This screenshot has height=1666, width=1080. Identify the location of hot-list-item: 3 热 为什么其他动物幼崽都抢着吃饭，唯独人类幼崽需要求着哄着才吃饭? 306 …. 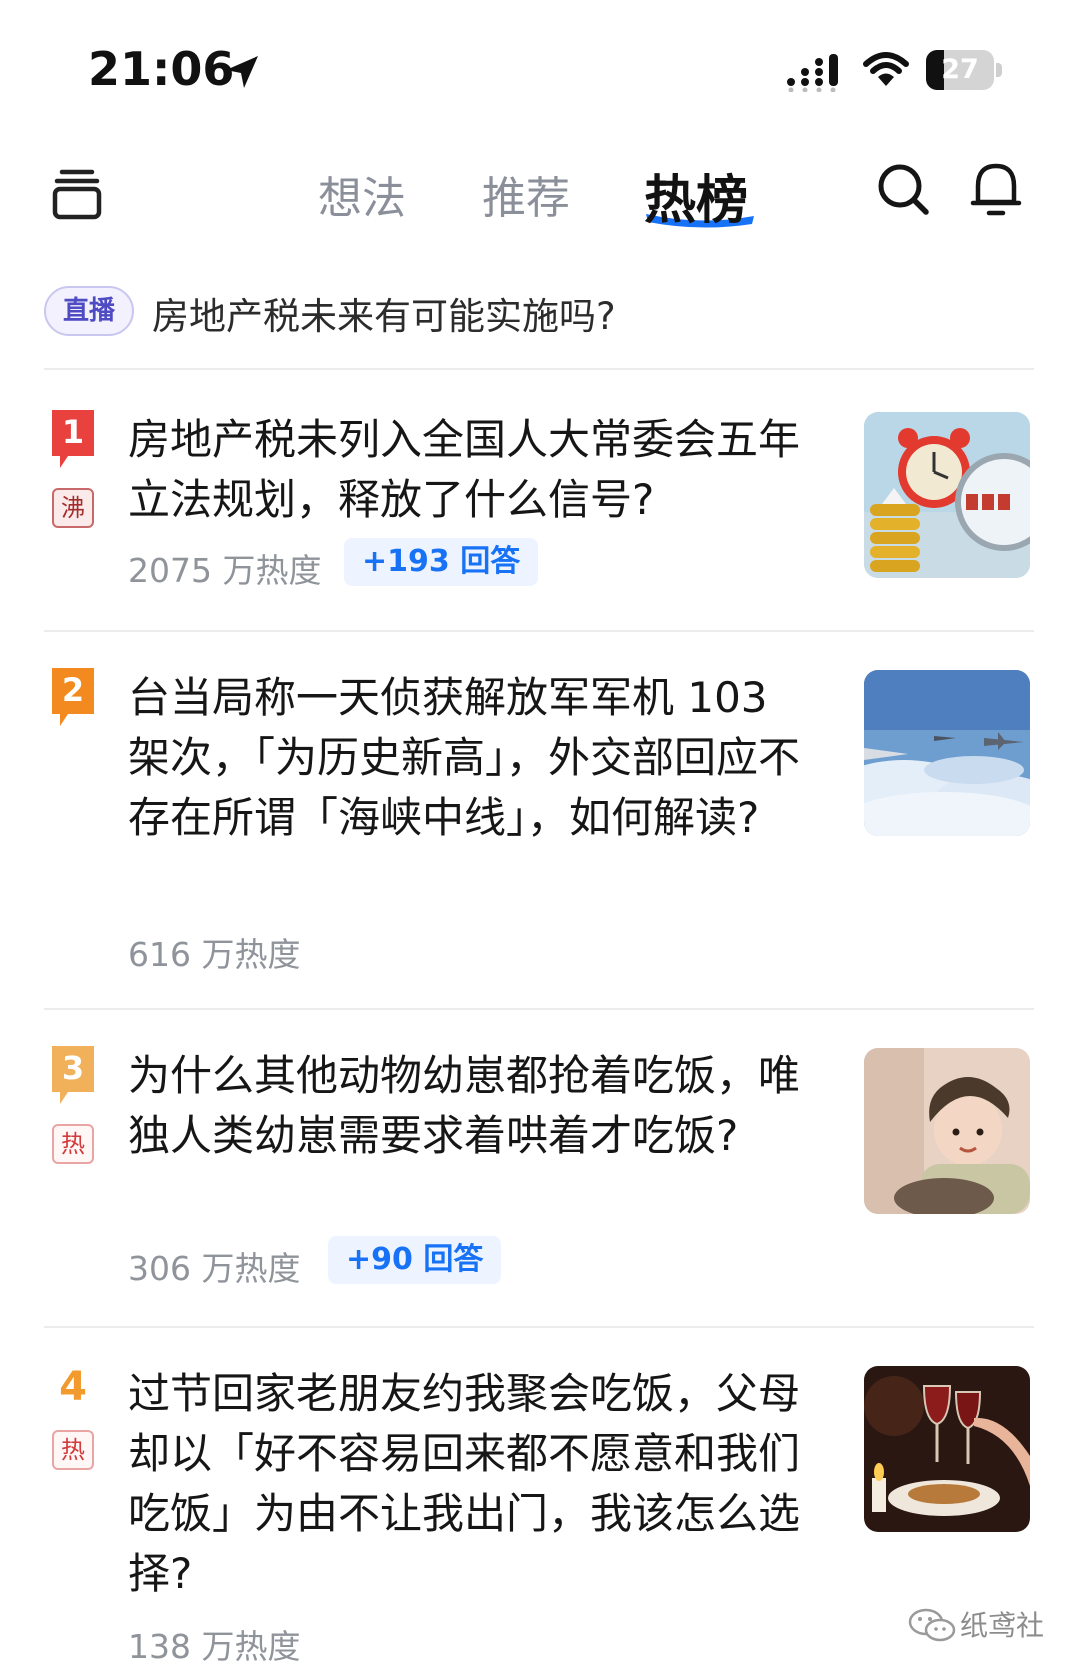
(540, 1167).